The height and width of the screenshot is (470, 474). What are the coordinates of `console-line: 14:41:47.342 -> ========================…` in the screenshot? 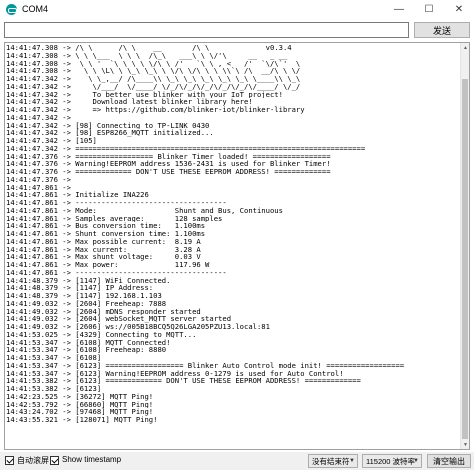 It's located at (186, 148).